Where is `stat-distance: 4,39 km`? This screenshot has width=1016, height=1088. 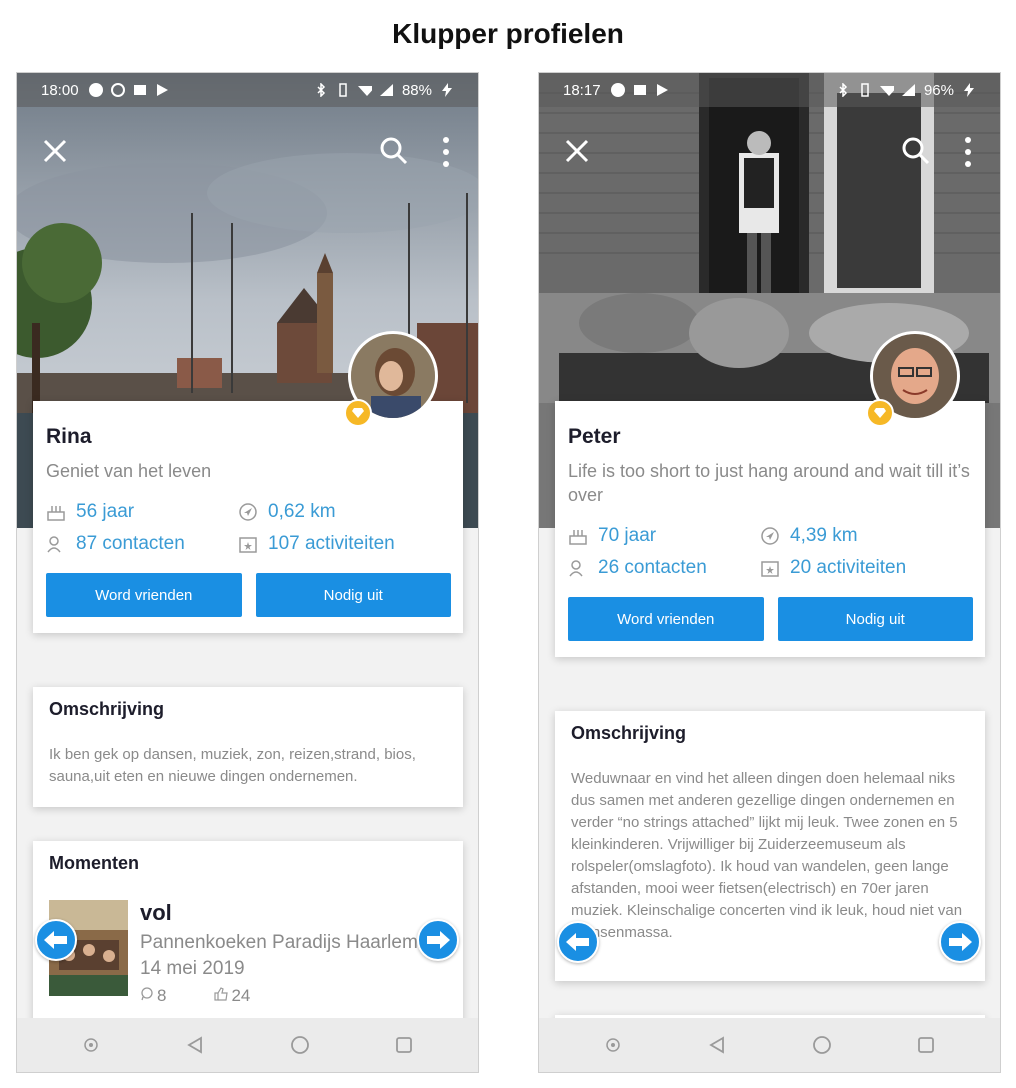
stat-distance: 4,39 km is located at coordinates (860, 536).